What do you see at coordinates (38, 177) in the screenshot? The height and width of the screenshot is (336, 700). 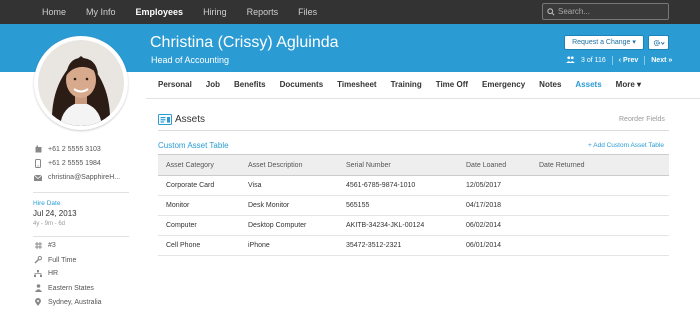 I see `email-icon` at bounding box center [38, 177].